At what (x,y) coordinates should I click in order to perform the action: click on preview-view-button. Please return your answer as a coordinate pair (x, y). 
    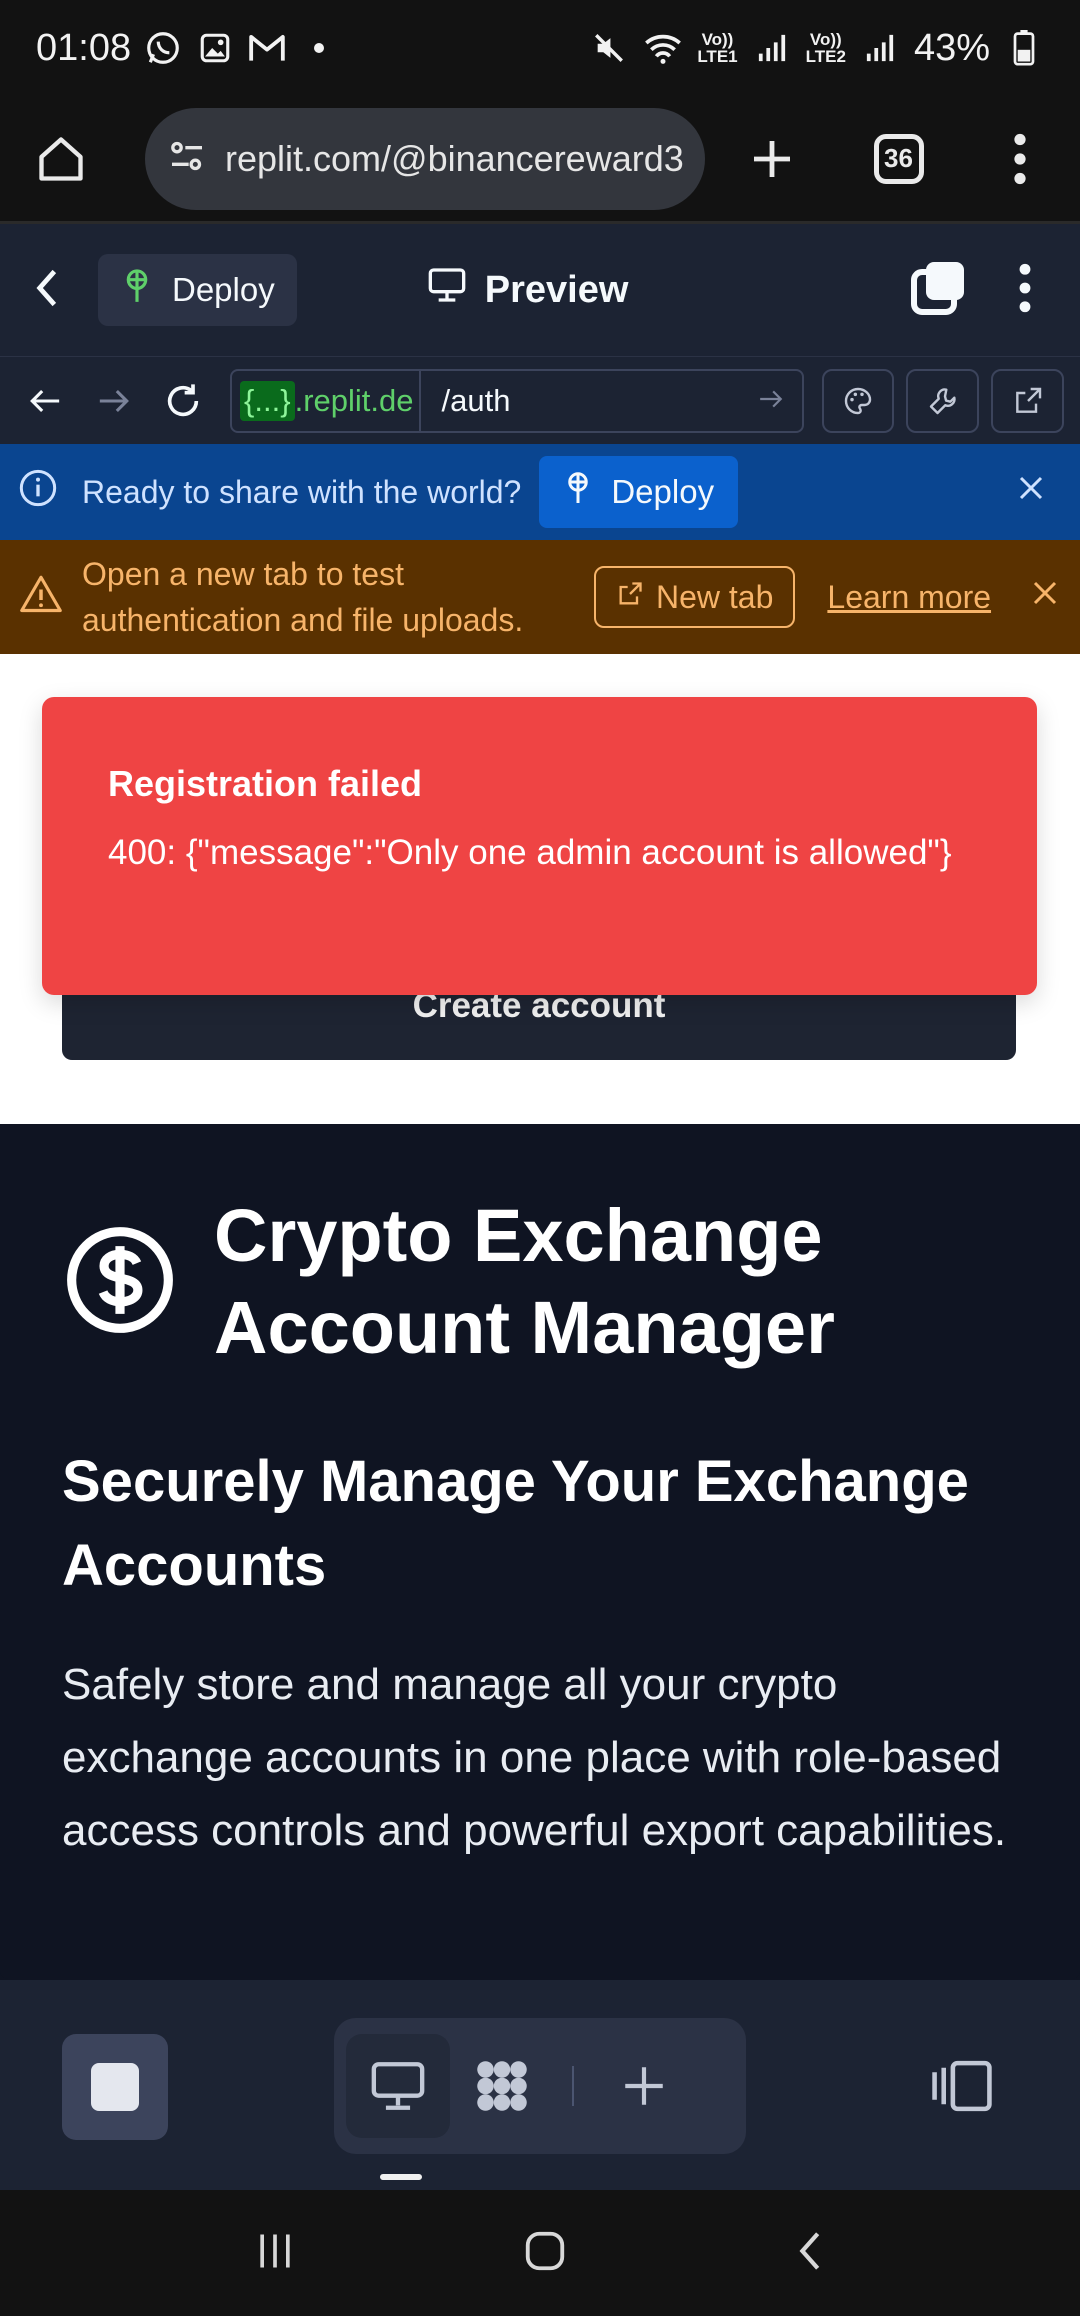
    Looking at the image, I should click on (398, 2086).